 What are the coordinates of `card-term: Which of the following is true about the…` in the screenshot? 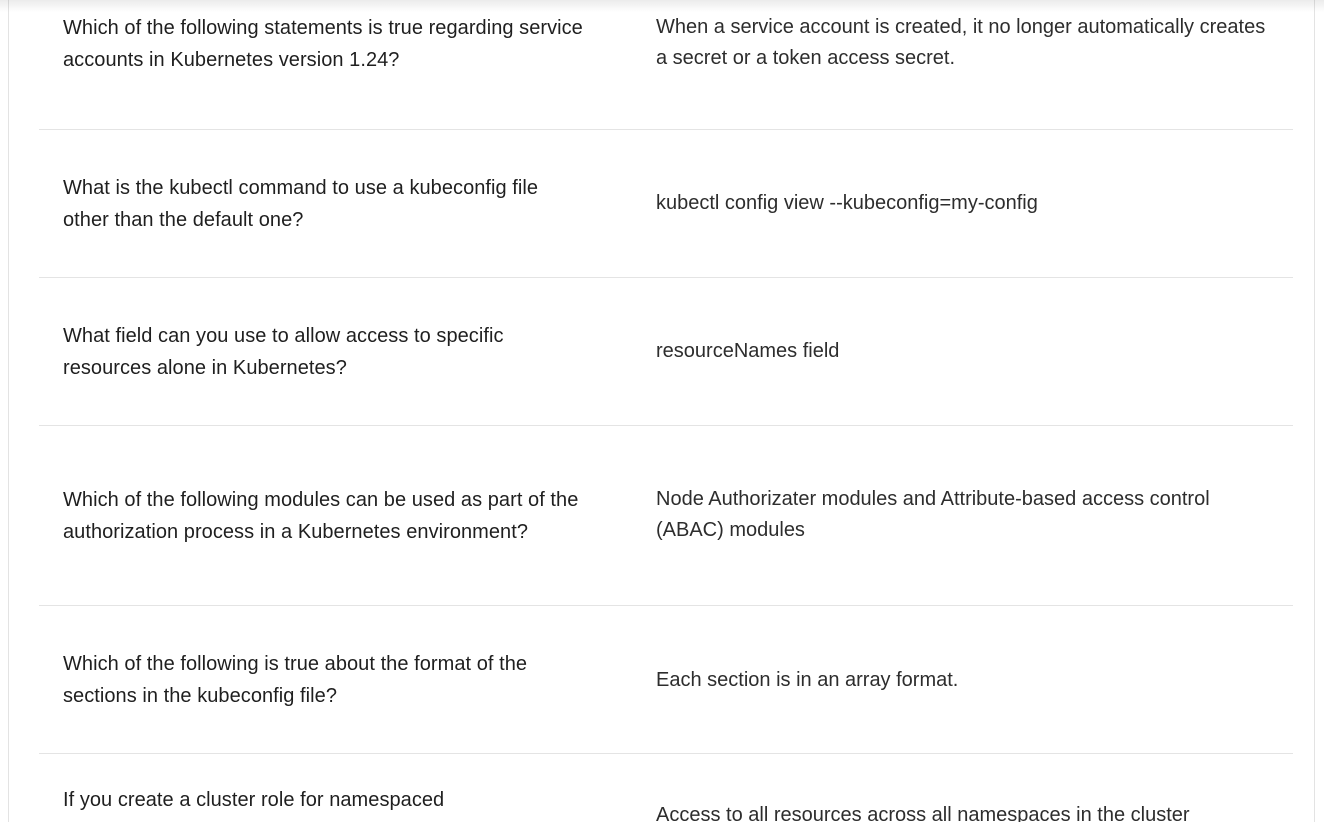 It's located at (295, 679).